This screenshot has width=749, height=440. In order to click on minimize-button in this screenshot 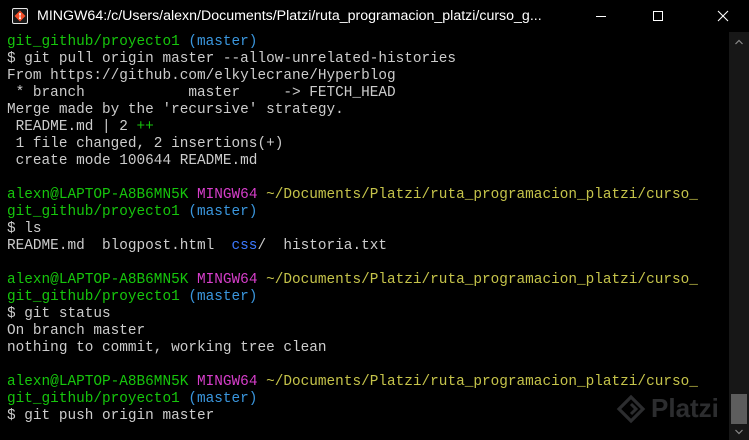, I will do `click(601, 16)`.